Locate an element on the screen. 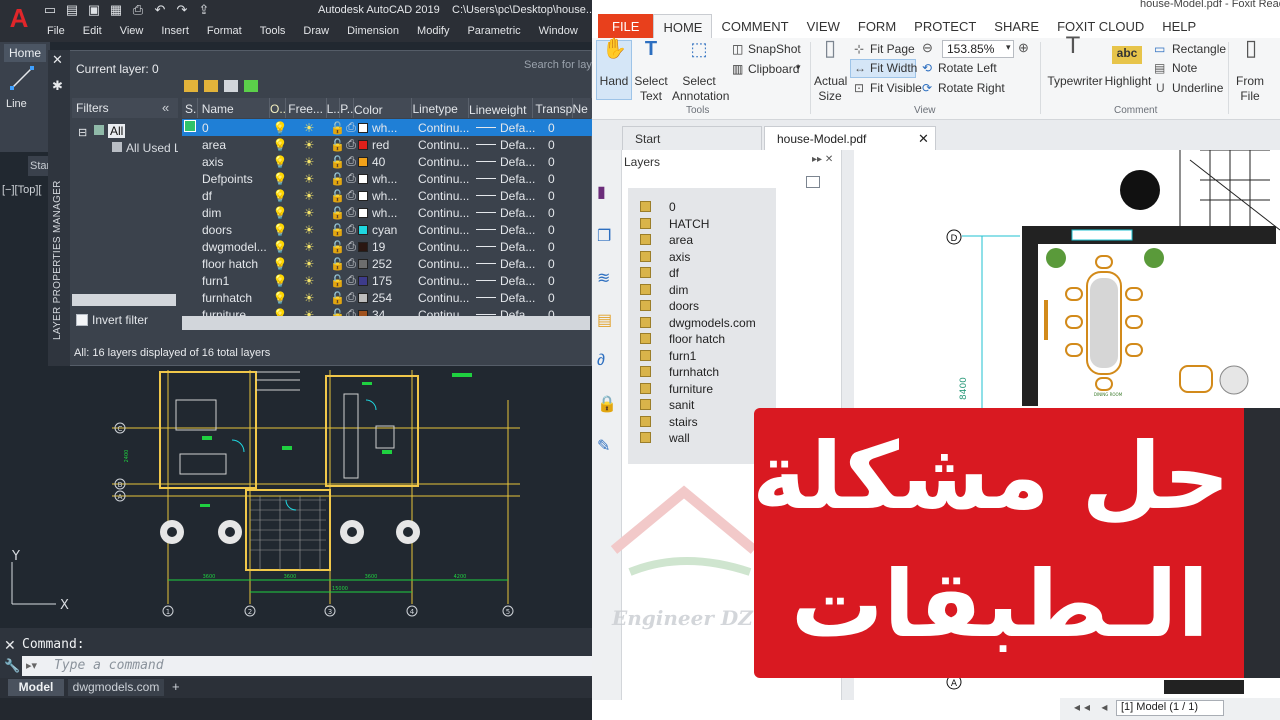 The width and height of the screenshot is (1280, 720). line-tool-icon is located at coordinates (22, 78).